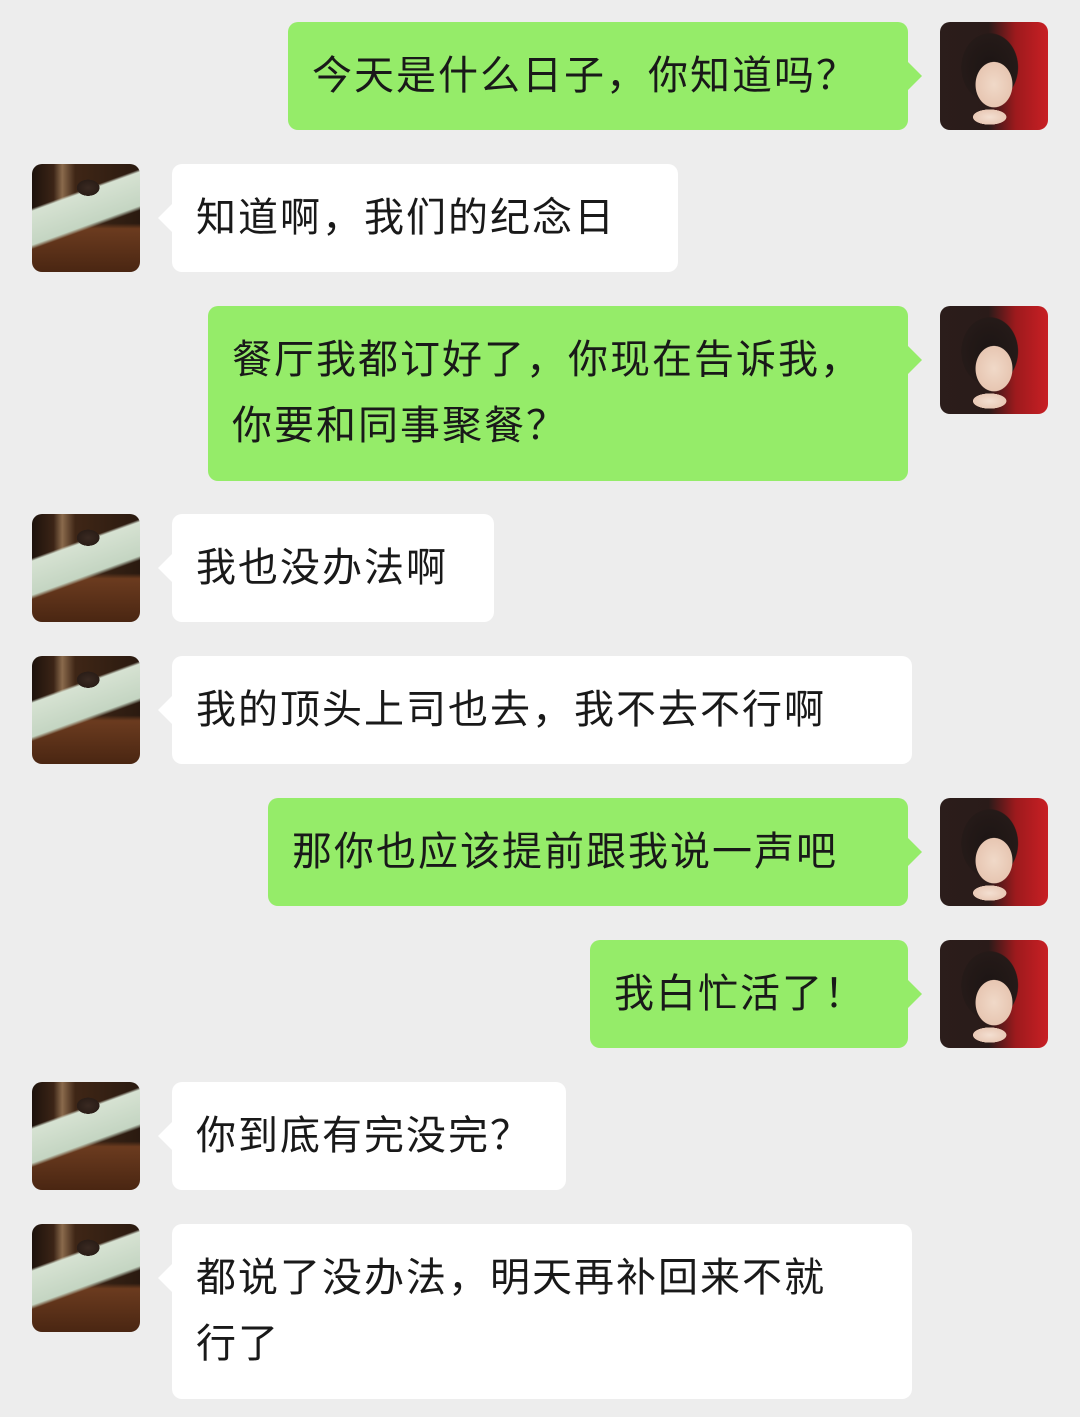 This screenshot has width=1080, height=1417. What do you see at coordinates (749, 994) in the screenshot?
I see `message-bubble: 我白忙活了！` at bounding box center [749, 994].